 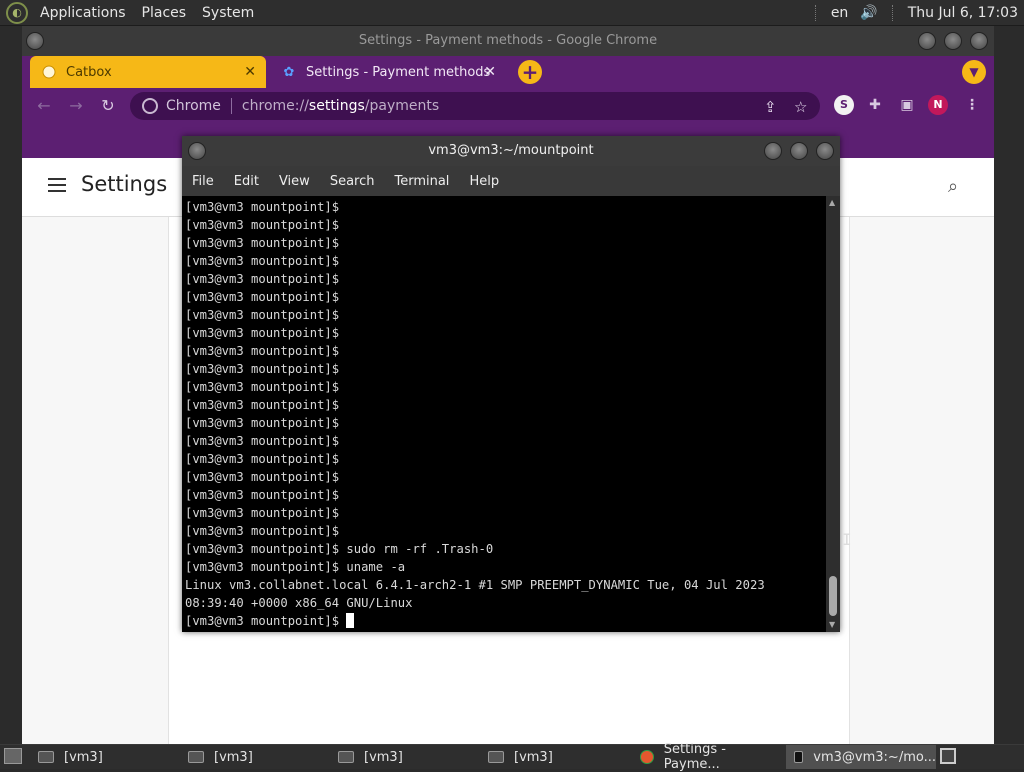 What do you see at coordinates (907, 105) in the screenshot?
I see `side-panel-icon: ▣` at bounding box center [907, 105].